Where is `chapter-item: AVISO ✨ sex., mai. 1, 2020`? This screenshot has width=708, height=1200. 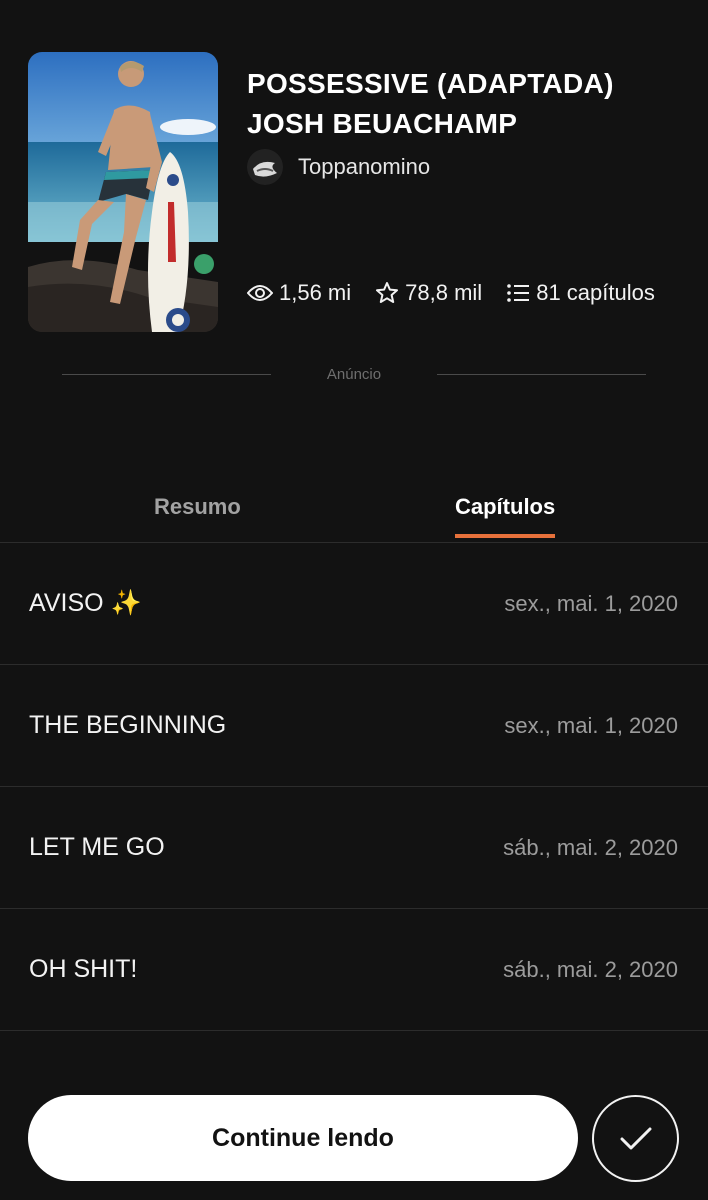 chapter-item: AVISO ✨ sex., mai. 1, 2020 is located at coordinates (354, 604).